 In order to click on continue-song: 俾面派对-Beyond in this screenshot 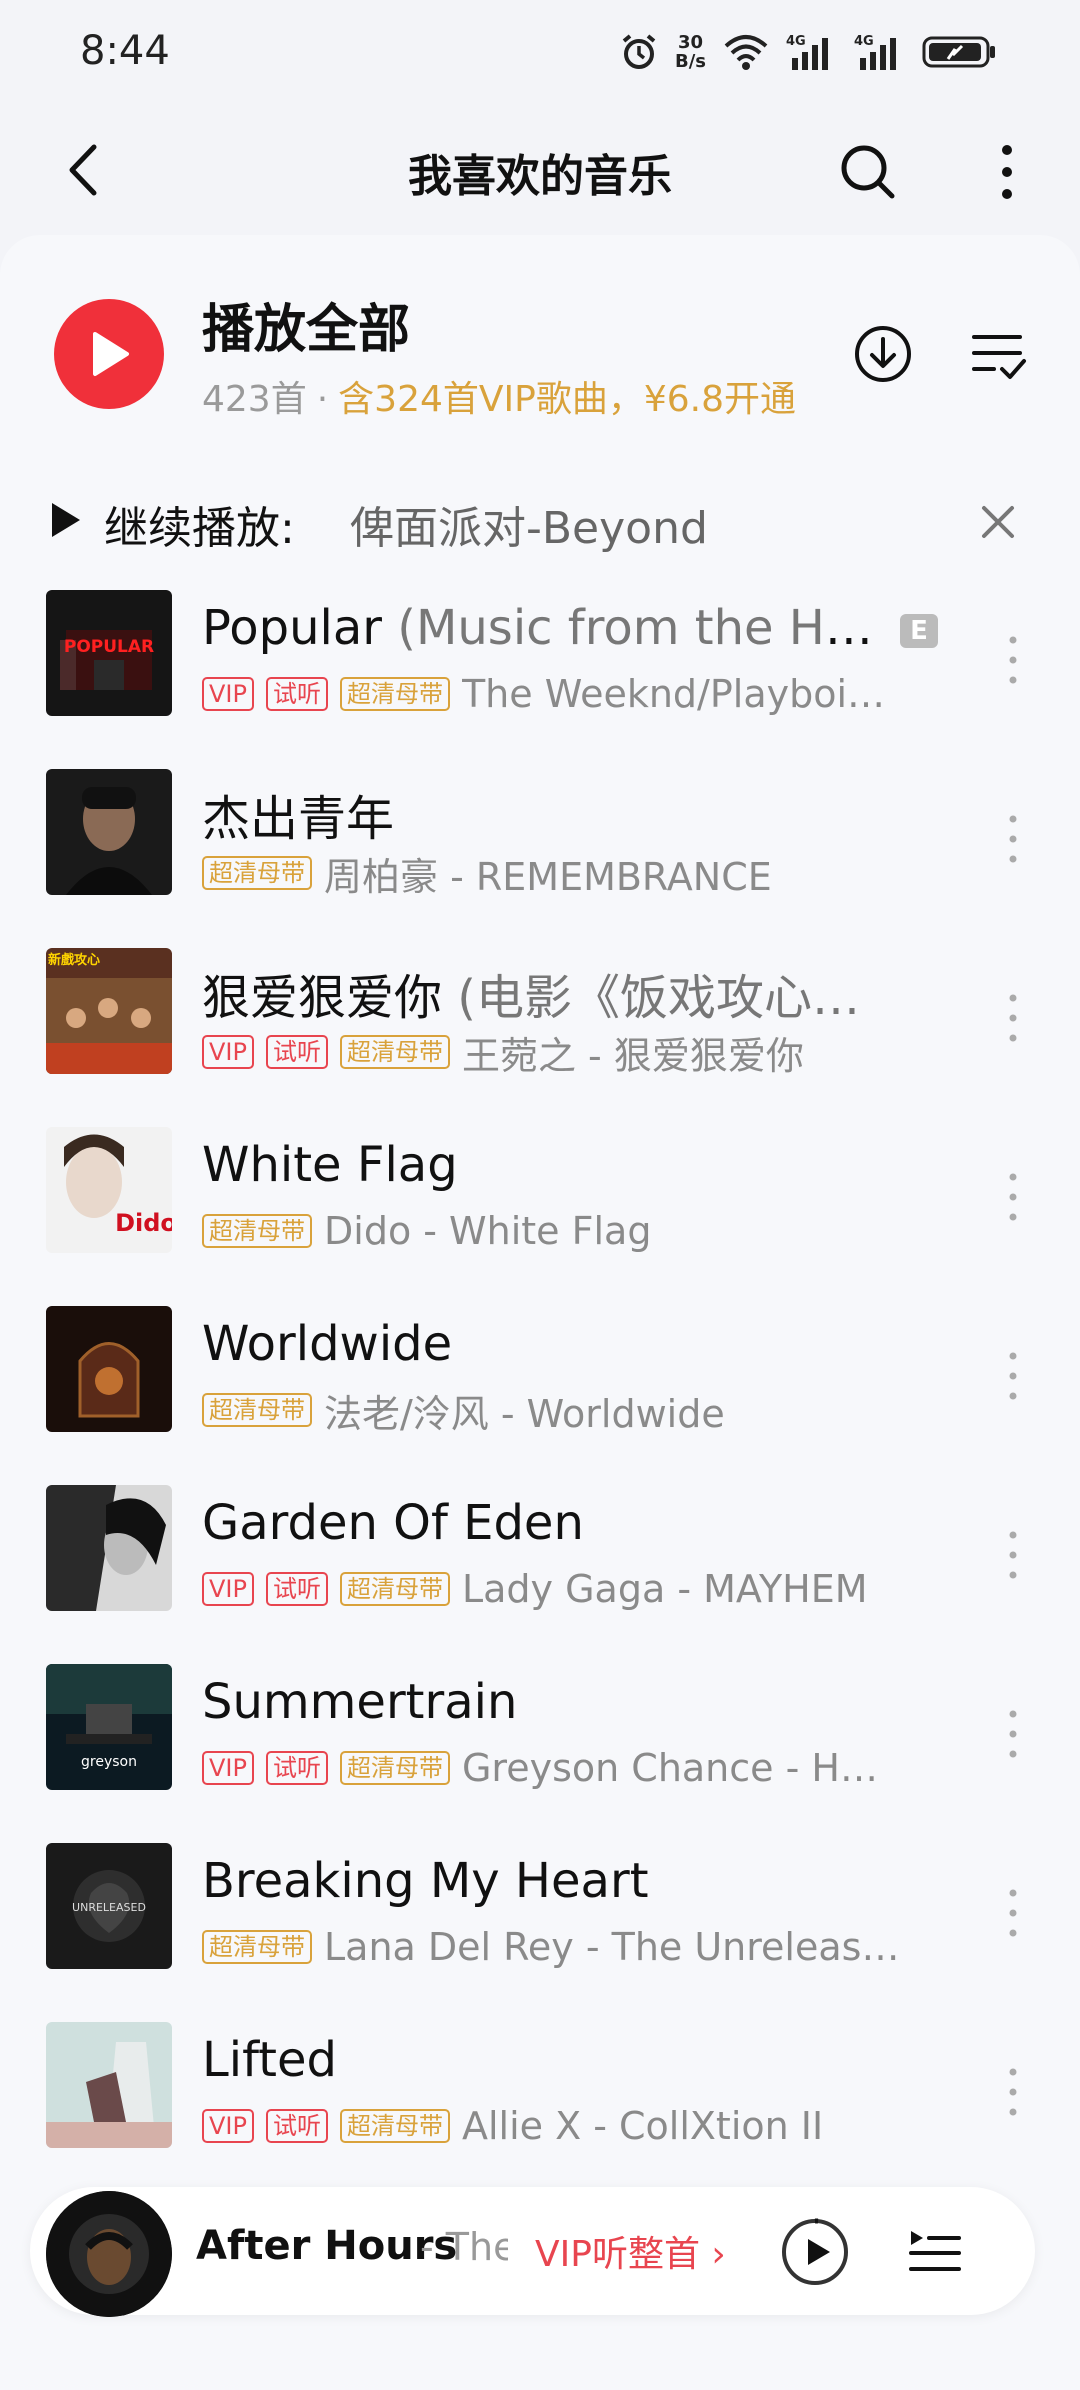, I will do `click(529, 528)`.